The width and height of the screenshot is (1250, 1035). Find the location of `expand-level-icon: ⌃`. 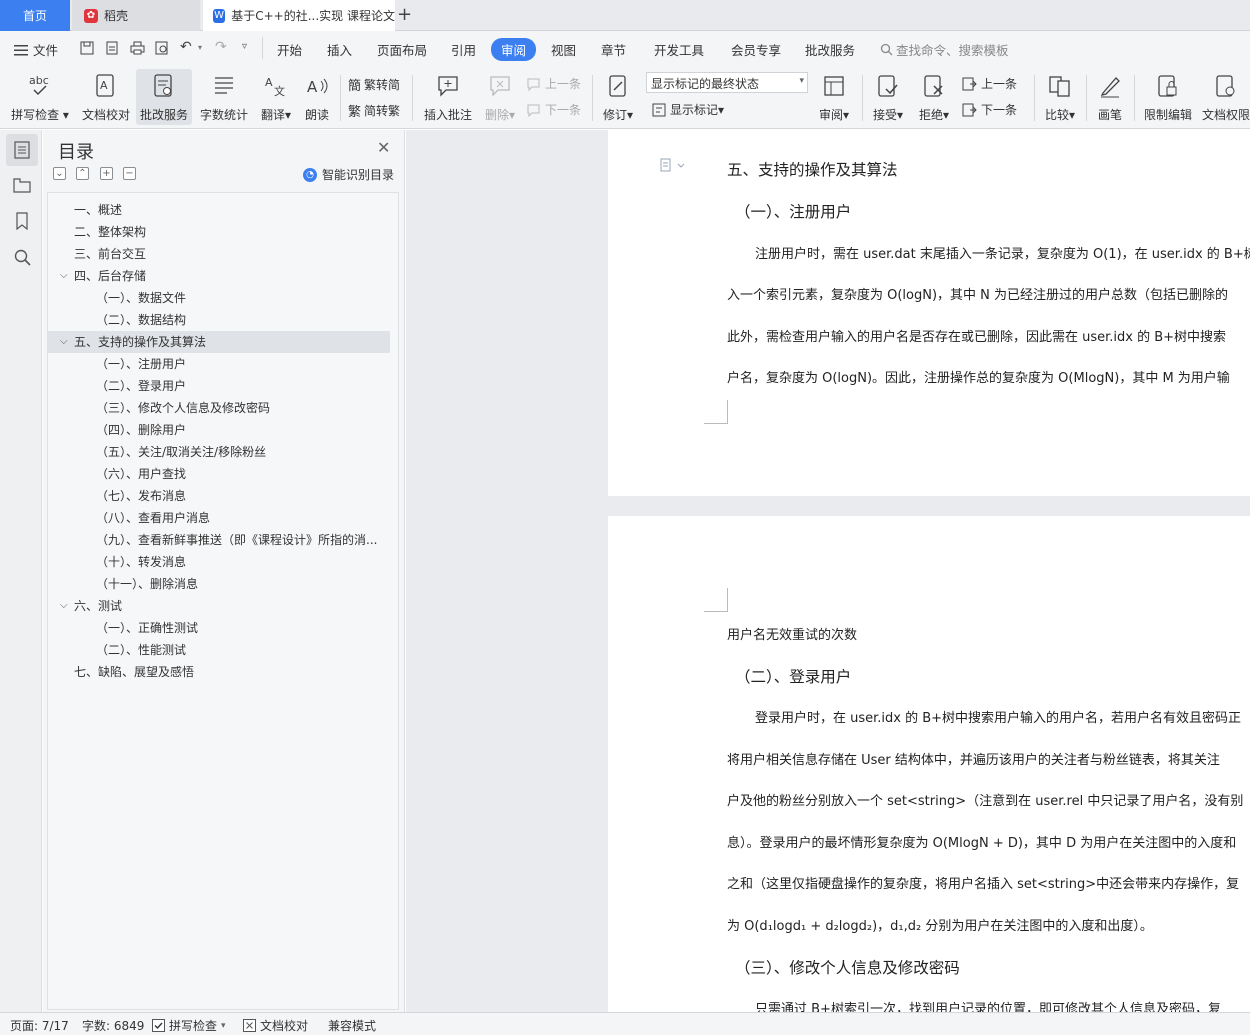

expand-level-icon: ⌃ is located at coordinates (82, 173).